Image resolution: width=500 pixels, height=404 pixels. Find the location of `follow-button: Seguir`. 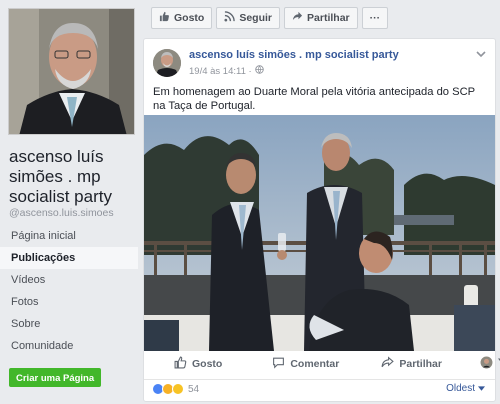

follow-button: Seguir is located at coordinates (248, 18).